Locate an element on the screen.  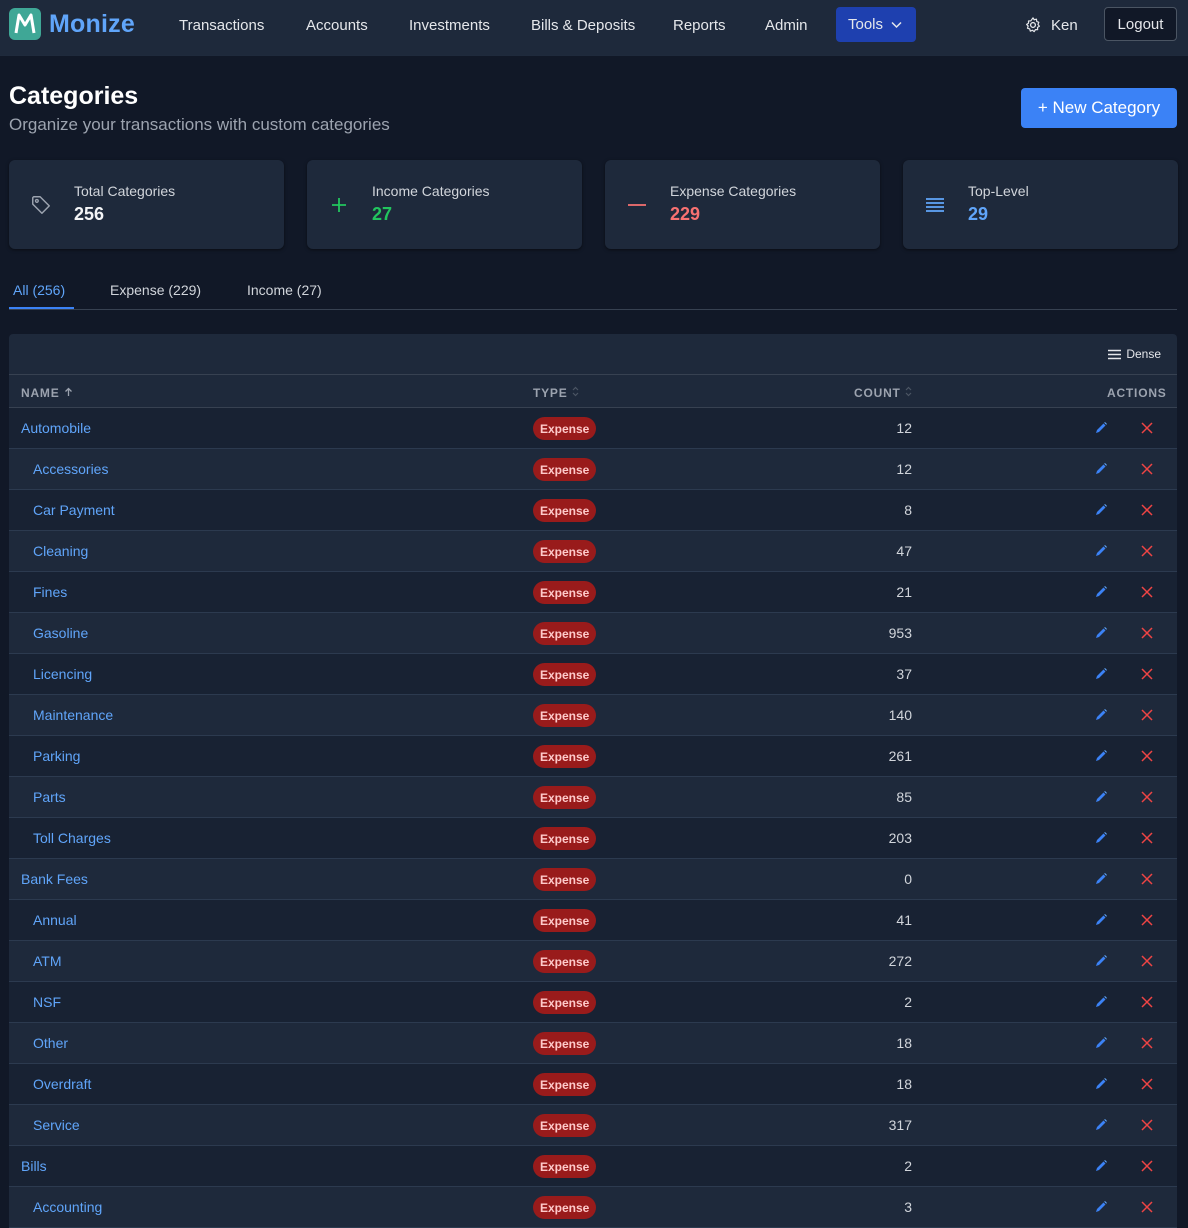
dense-toggle-button: Dense is located at coordinates (1134, 354).